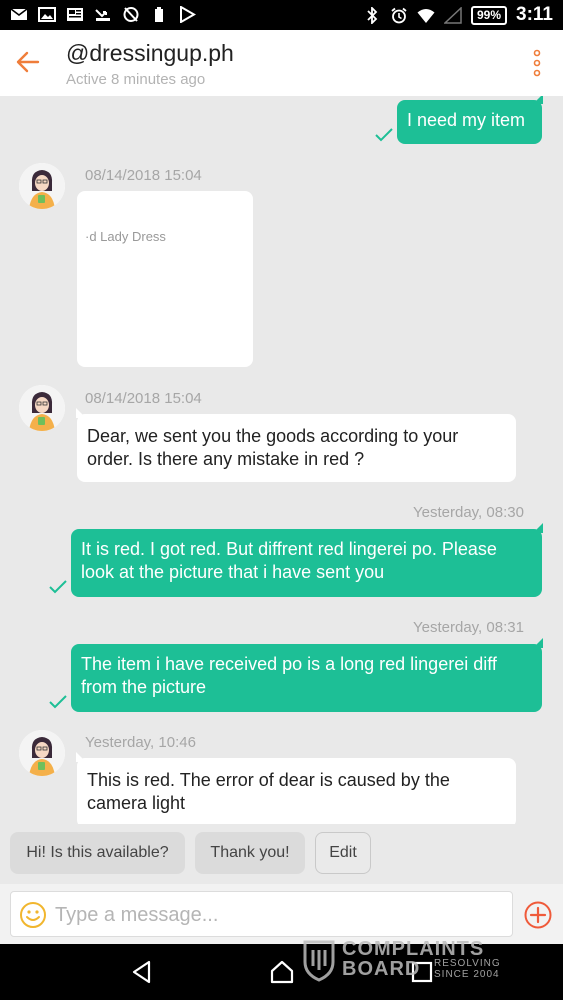  Describe the element at coordinates (47, 14) in the screenshot. I see `image-icon` at that location.